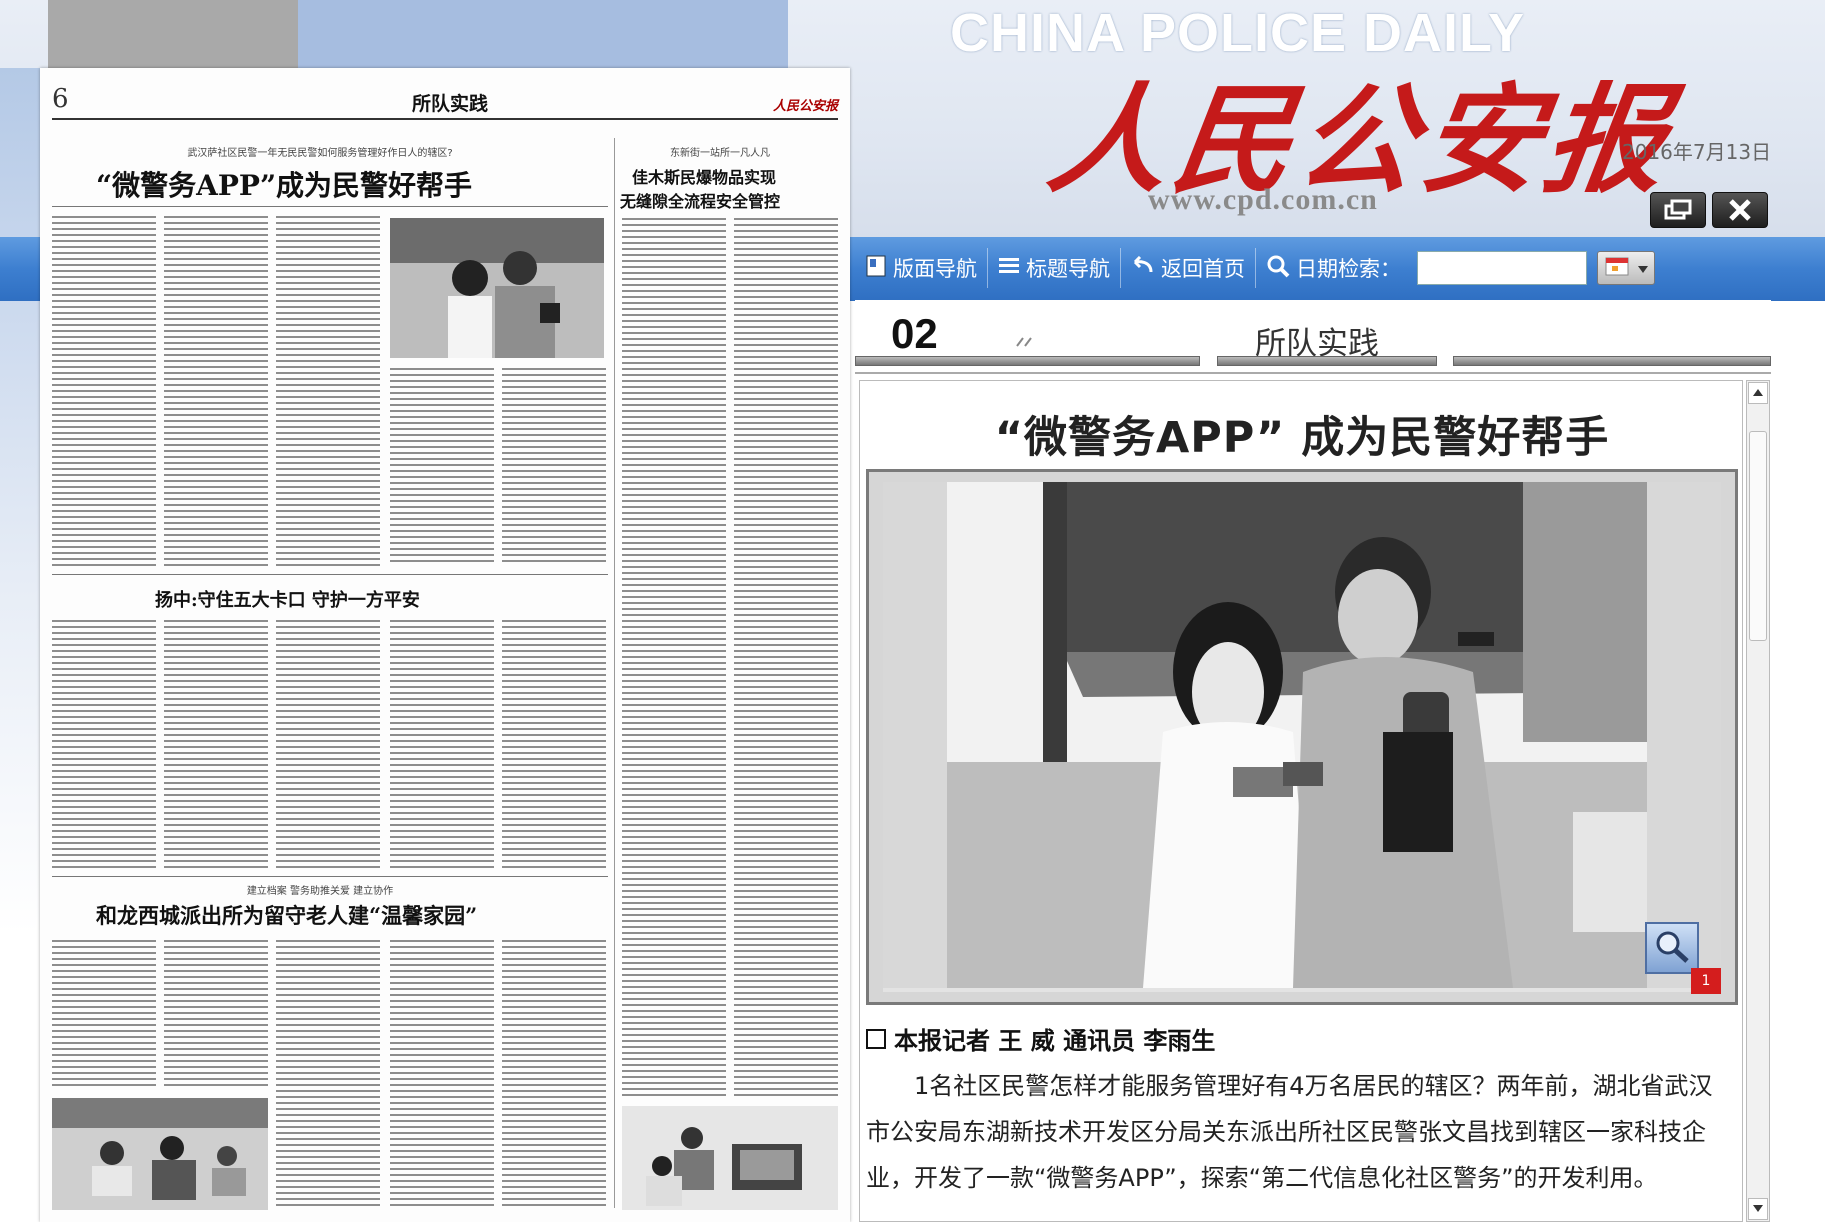 This screenshot has width=1825, height=1222. What do you see at coordinates (1146, 268) in the screenshot?
I see `return-icon` at bounding box center [1146, 268].